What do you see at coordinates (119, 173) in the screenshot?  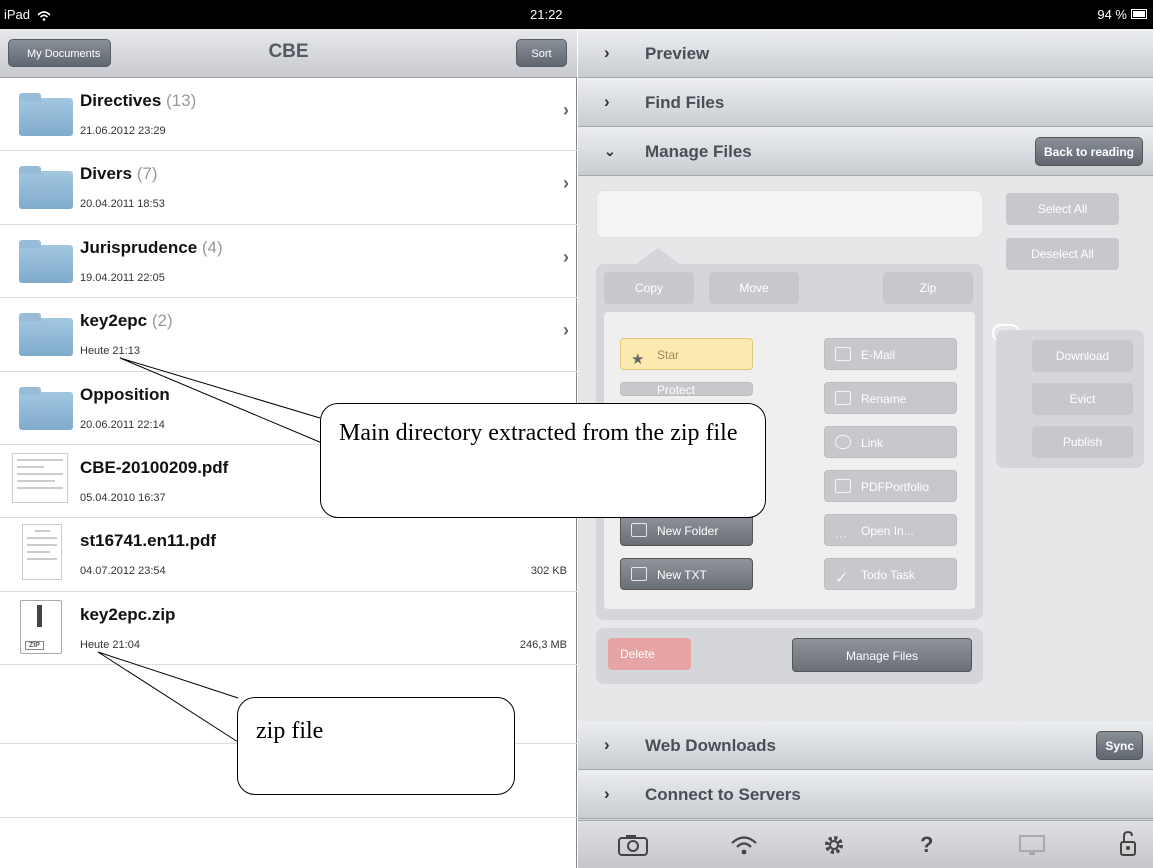 I see `item-name: Divers (7)` at bounding box center [119, 173].